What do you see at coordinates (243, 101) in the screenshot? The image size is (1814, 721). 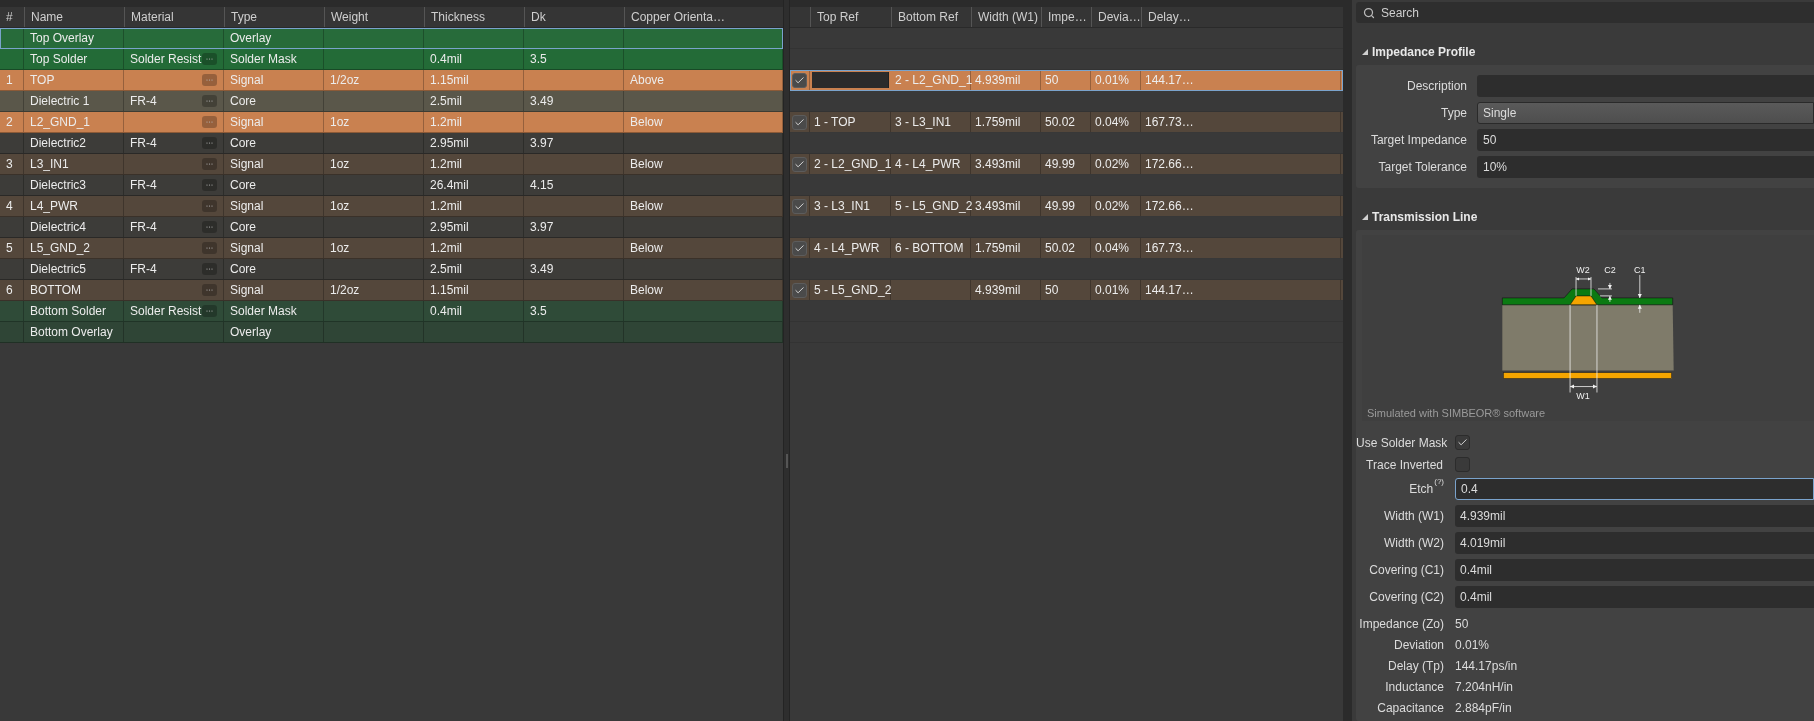 I see `table-cell-text: Core` at bounding box center [243, 101].